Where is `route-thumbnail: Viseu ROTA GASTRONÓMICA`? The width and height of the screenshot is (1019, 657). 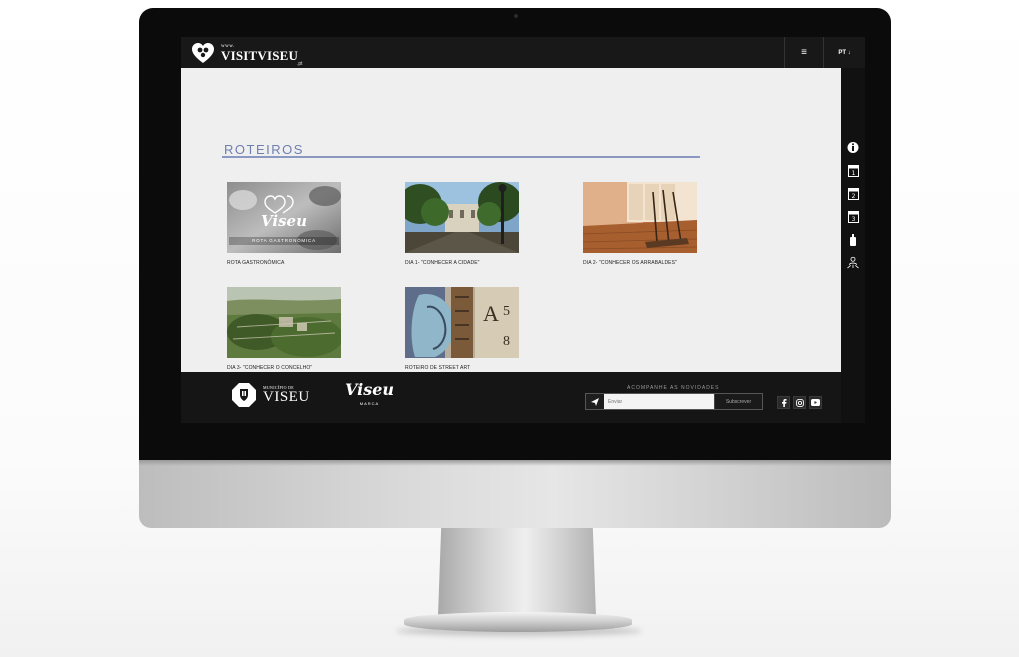
route-thumbnail: Viseu ROTA GASTRONÓMICA is located at coordinates (284, 217).